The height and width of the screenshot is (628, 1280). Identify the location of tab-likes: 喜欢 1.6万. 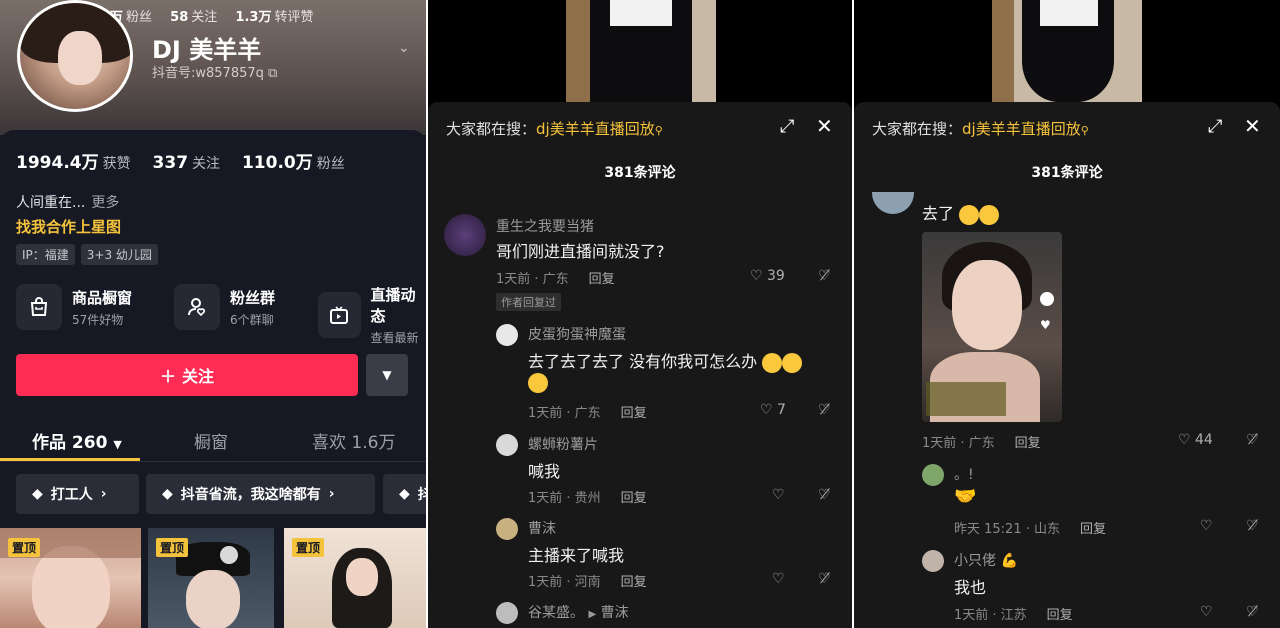
(353, 440).